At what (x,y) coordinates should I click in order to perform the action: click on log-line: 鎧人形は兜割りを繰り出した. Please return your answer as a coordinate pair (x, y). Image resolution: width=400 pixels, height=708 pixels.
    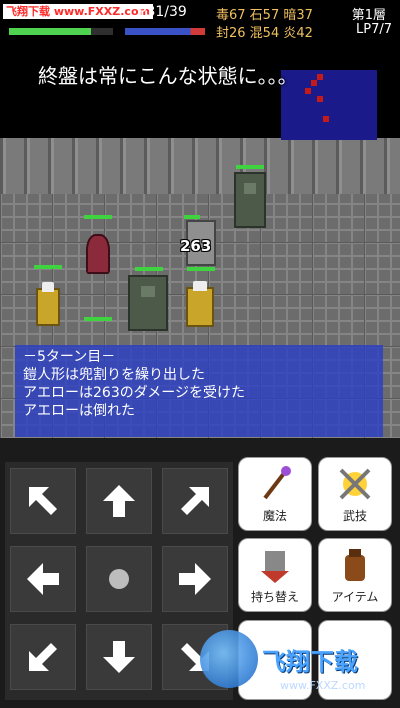
    Looking at the image, I should click on (114, 375).